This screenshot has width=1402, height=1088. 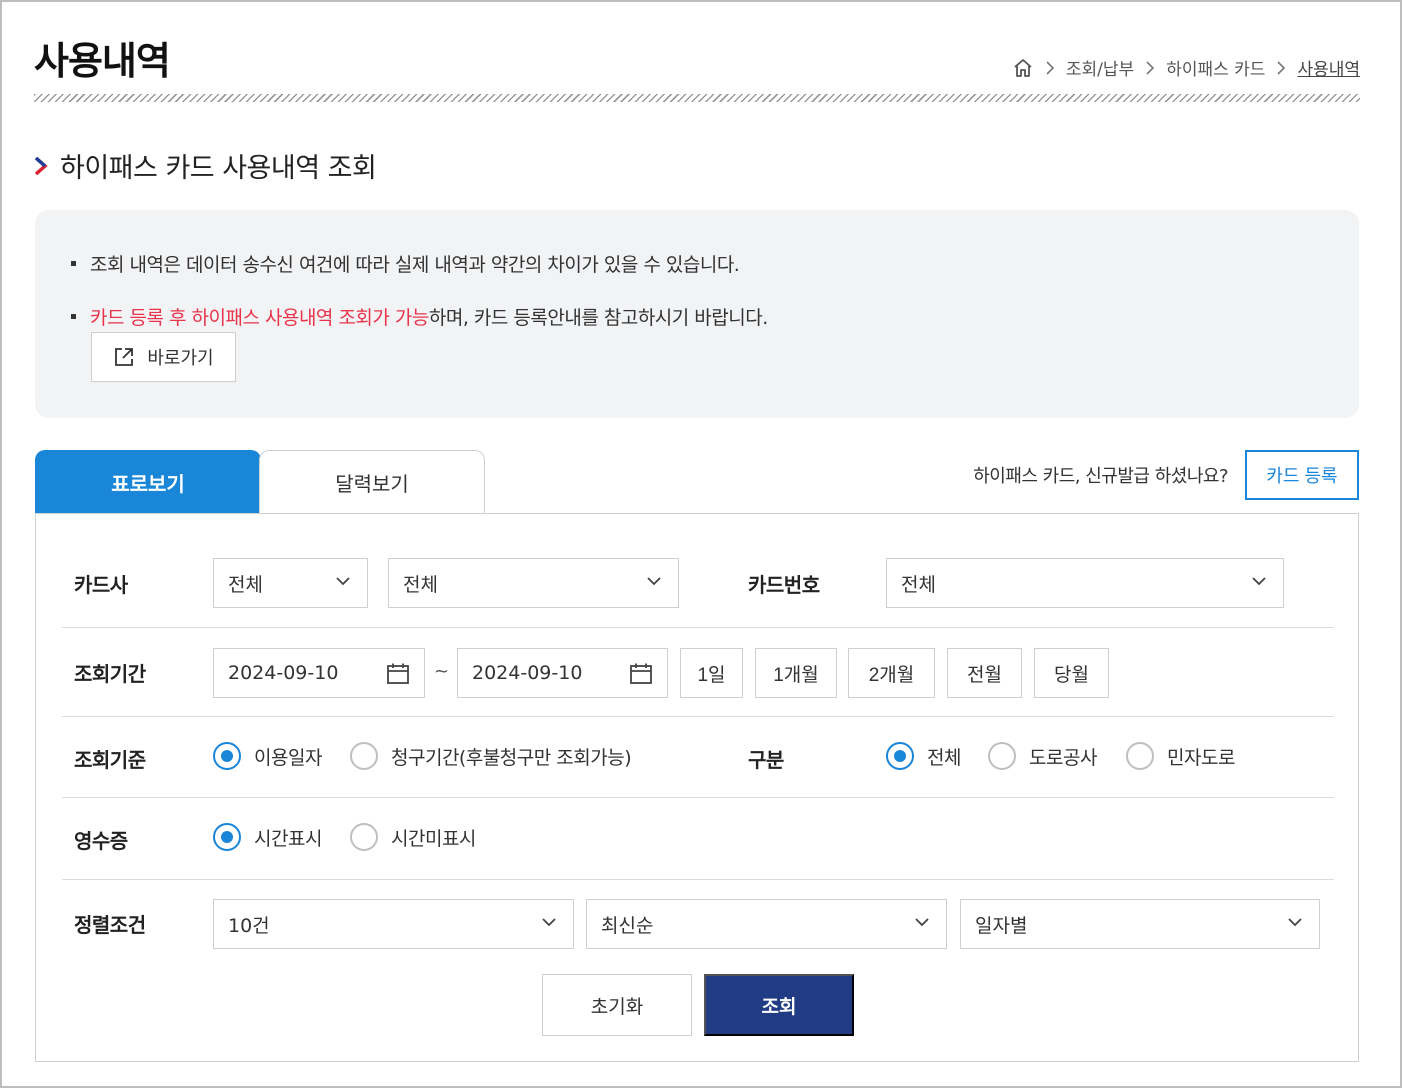 What do you see at coordinates (433, 838) in the screenshot?
I see `radio-hide-time-label: 시간미표시` at bounding box center [433, 838].